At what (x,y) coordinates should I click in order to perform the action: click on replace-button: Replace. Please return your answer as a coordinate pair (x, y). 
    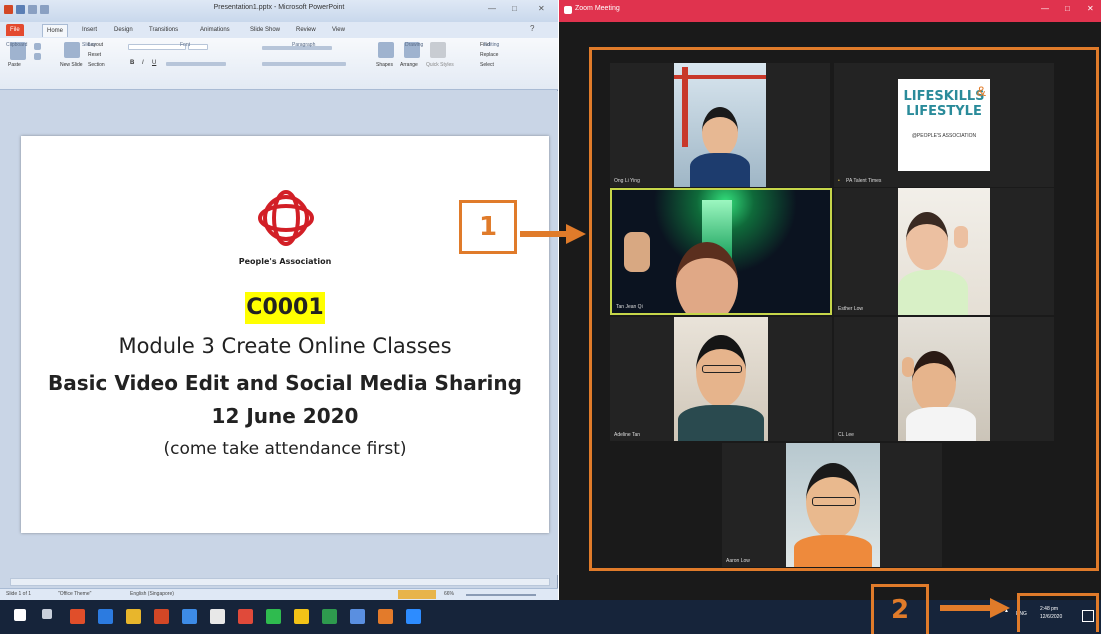
    Looking at the image, I should click on (489, 55).